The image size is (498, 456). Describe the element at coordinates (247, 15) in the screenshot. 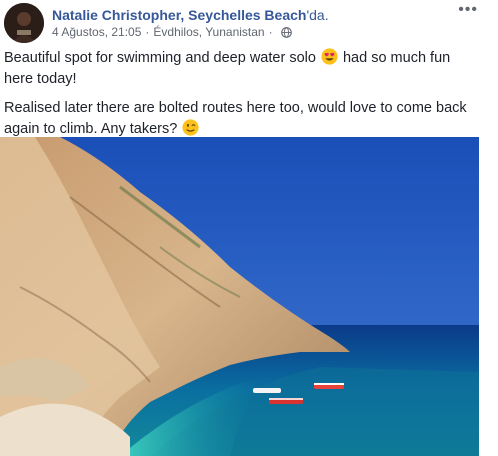

I see `location-link: Seychelles Beach` at that location.